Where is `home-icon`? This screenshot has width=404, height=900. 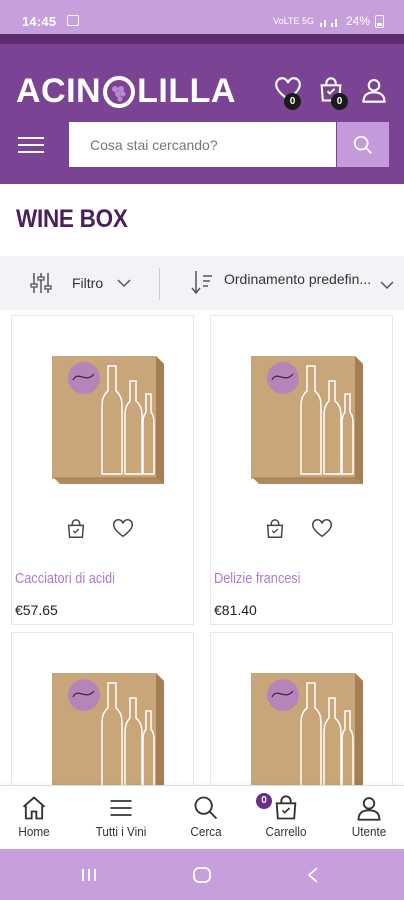
home-icon is located at coordinates (34, 808).